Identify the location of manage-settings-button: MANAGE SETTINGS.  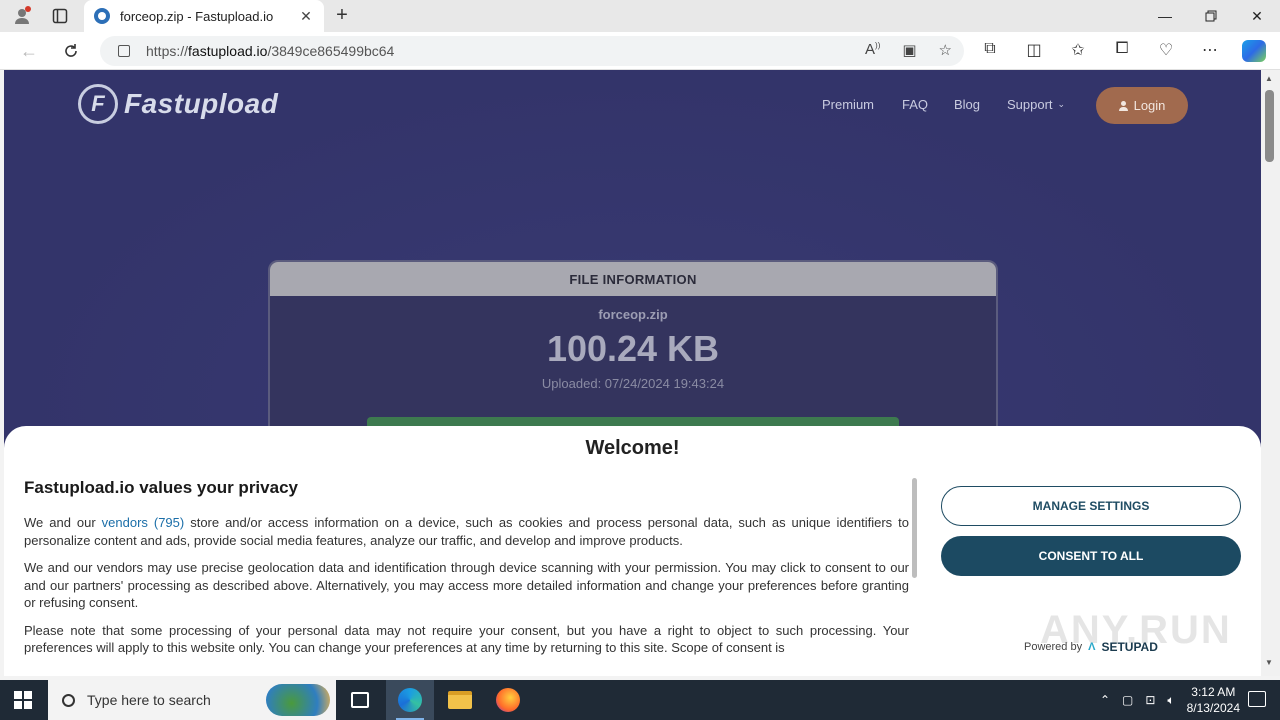
(1091, 506).